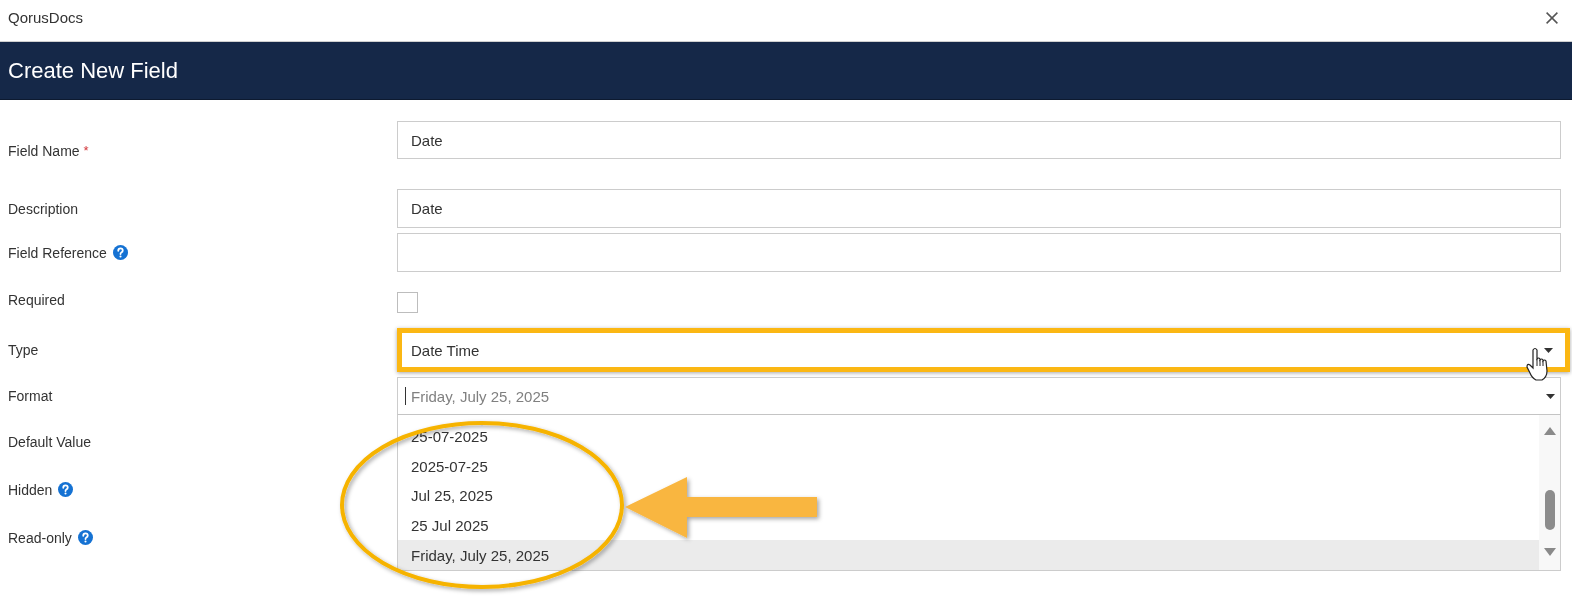 This screenshot has width=1572, height=608. I want to click on dropdown-option: 25 Jul 2025, so click(968, 525).